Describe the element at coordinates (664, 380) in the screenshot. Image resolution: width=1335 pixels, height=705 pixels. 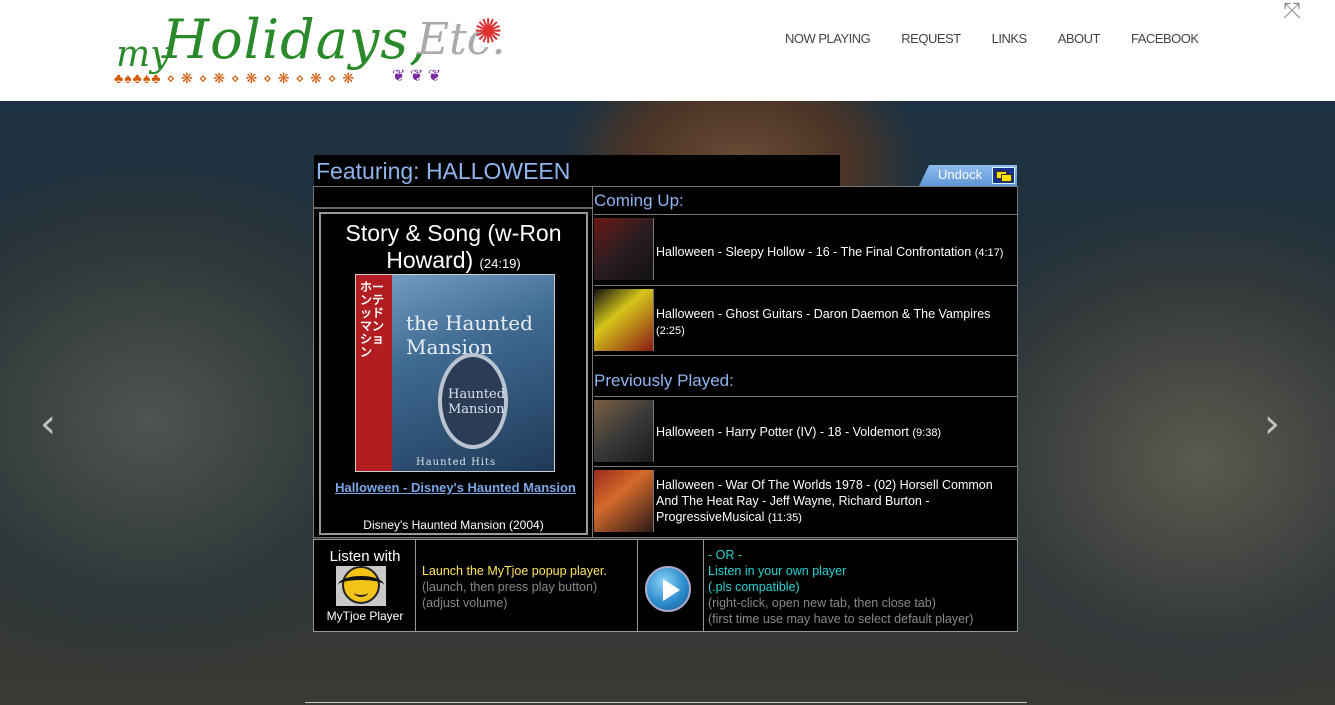
I see `previously-played-label: Previously Played:` at that location.